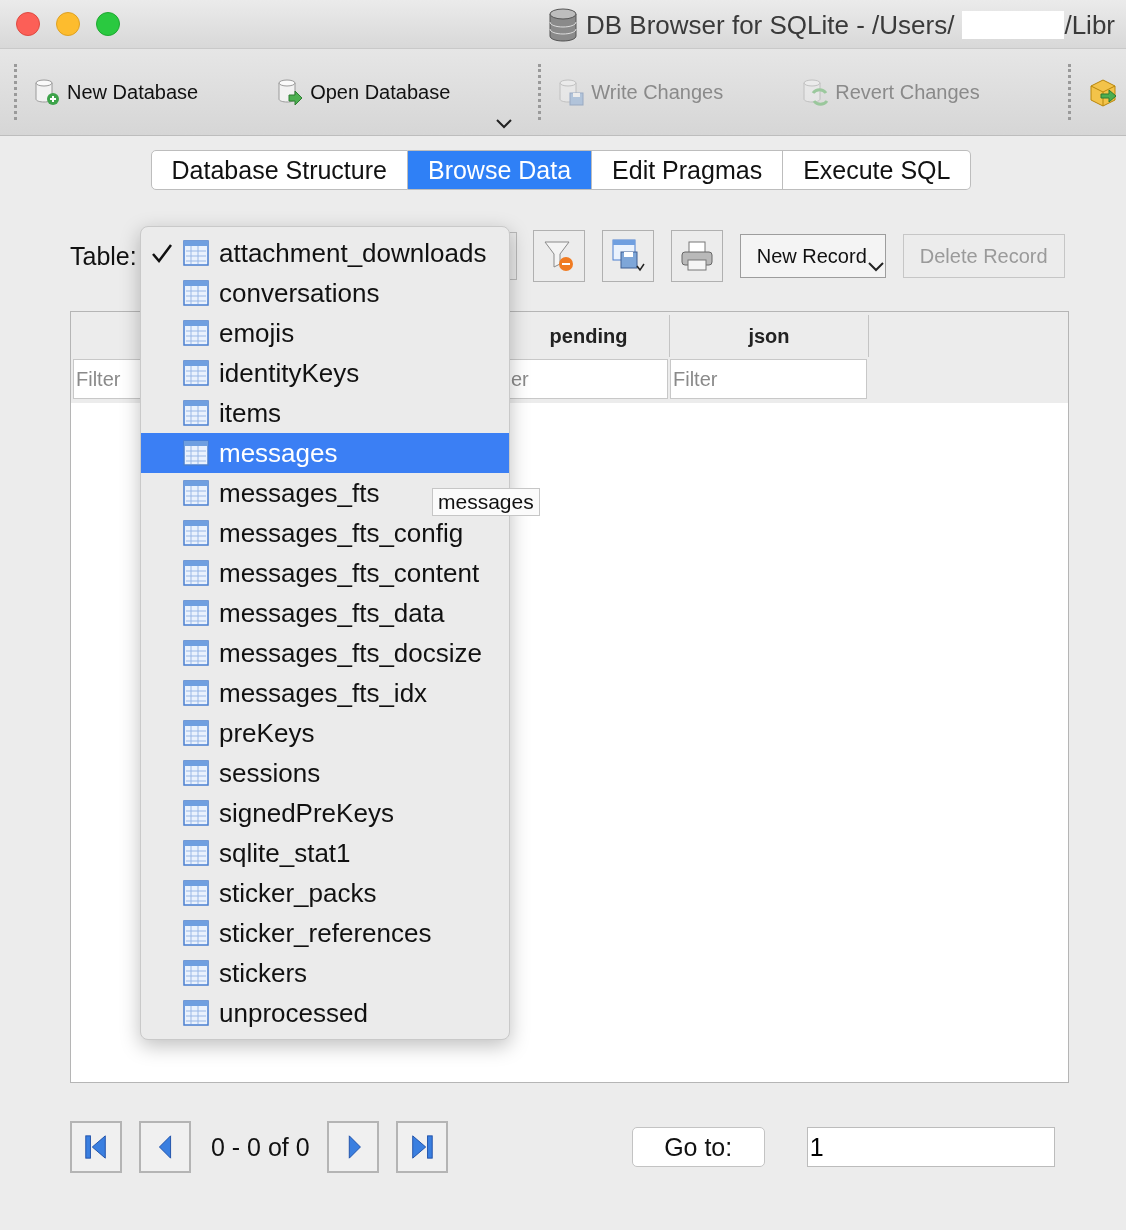 This screenshot has height=1230, width=1126. I want to click on table-label: Table:, so click(103, 256).